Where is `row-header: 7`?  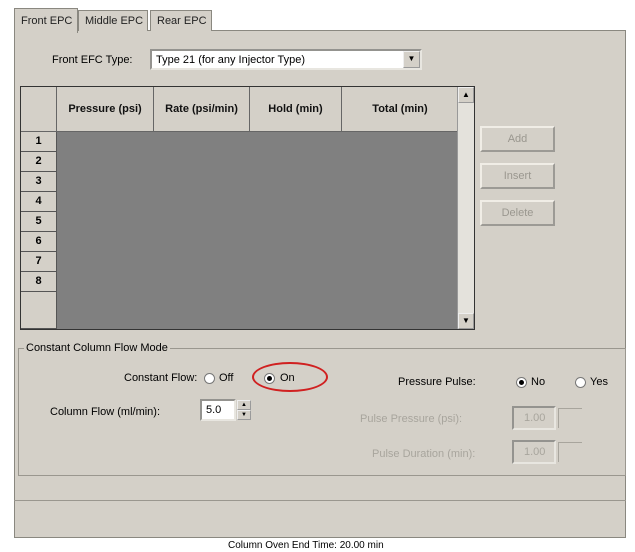
row-header: 7 is located at coordinates (39, 262).